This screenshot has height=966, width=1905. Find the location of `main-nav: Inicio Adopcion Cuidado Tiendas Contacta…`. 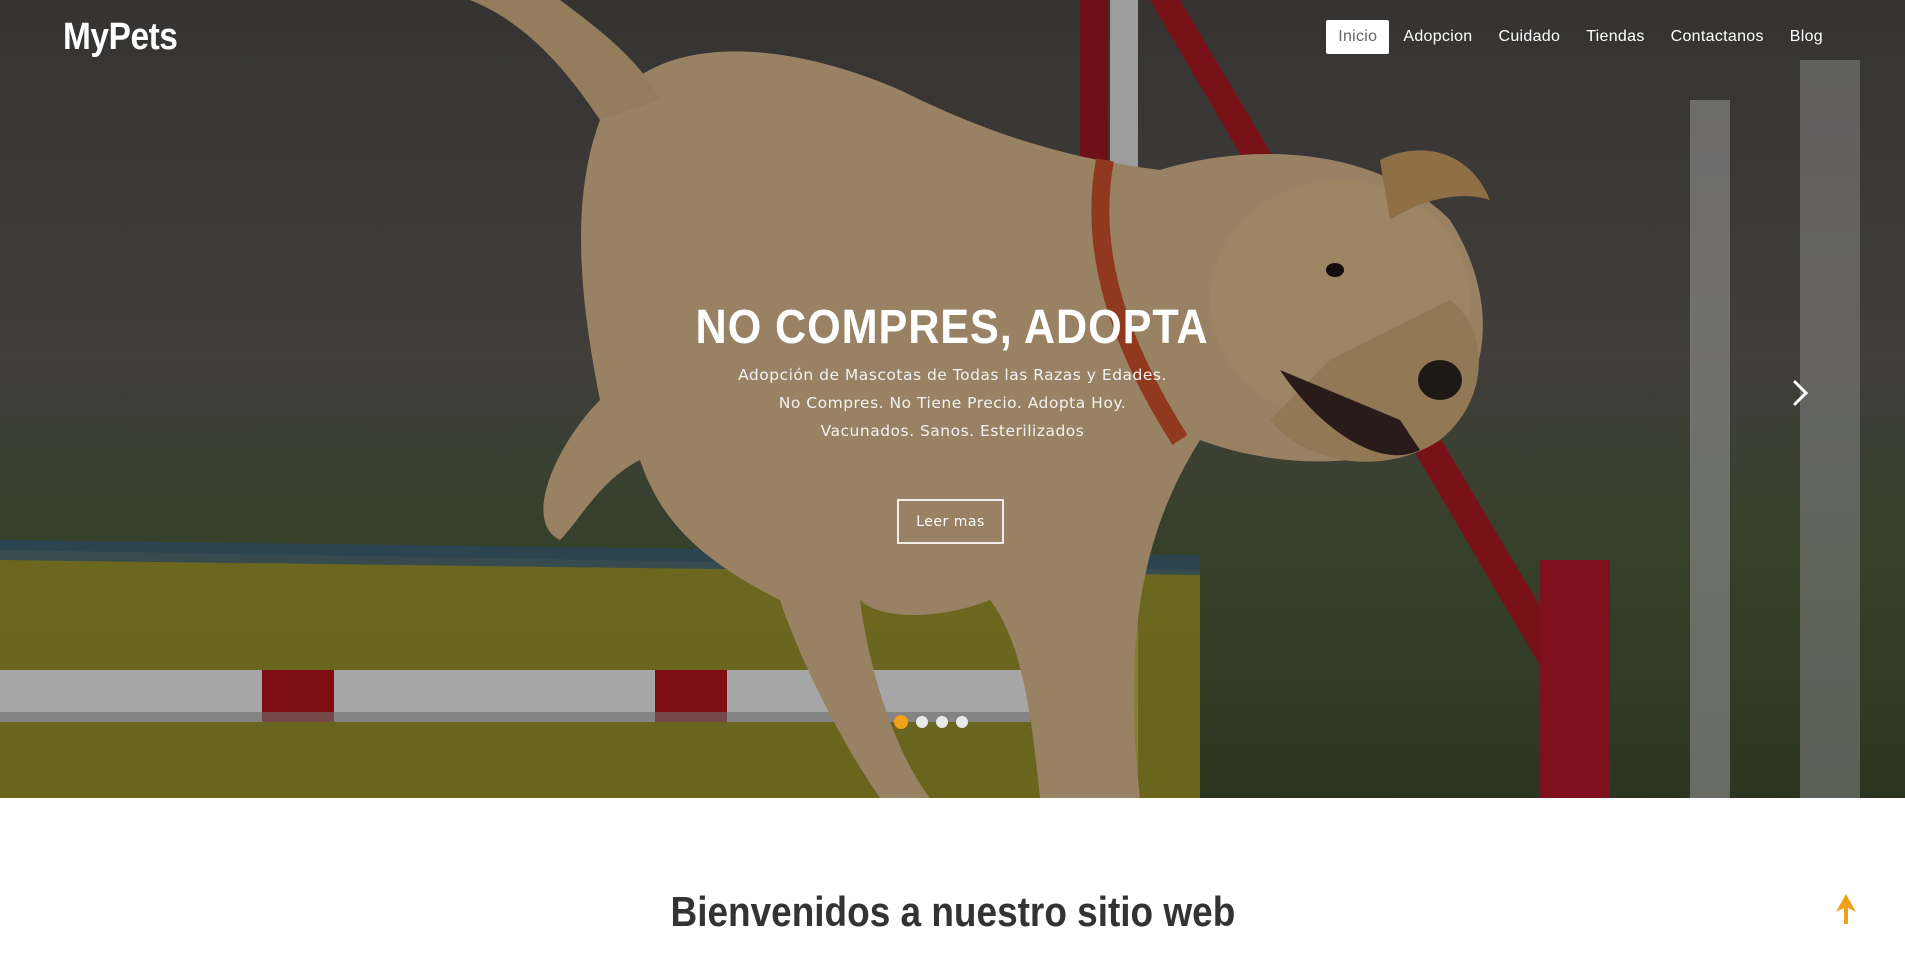

main-nav: Inicio Adopcion Cuidado Tiendas Contacta… is located at coordinates (1580, 37).